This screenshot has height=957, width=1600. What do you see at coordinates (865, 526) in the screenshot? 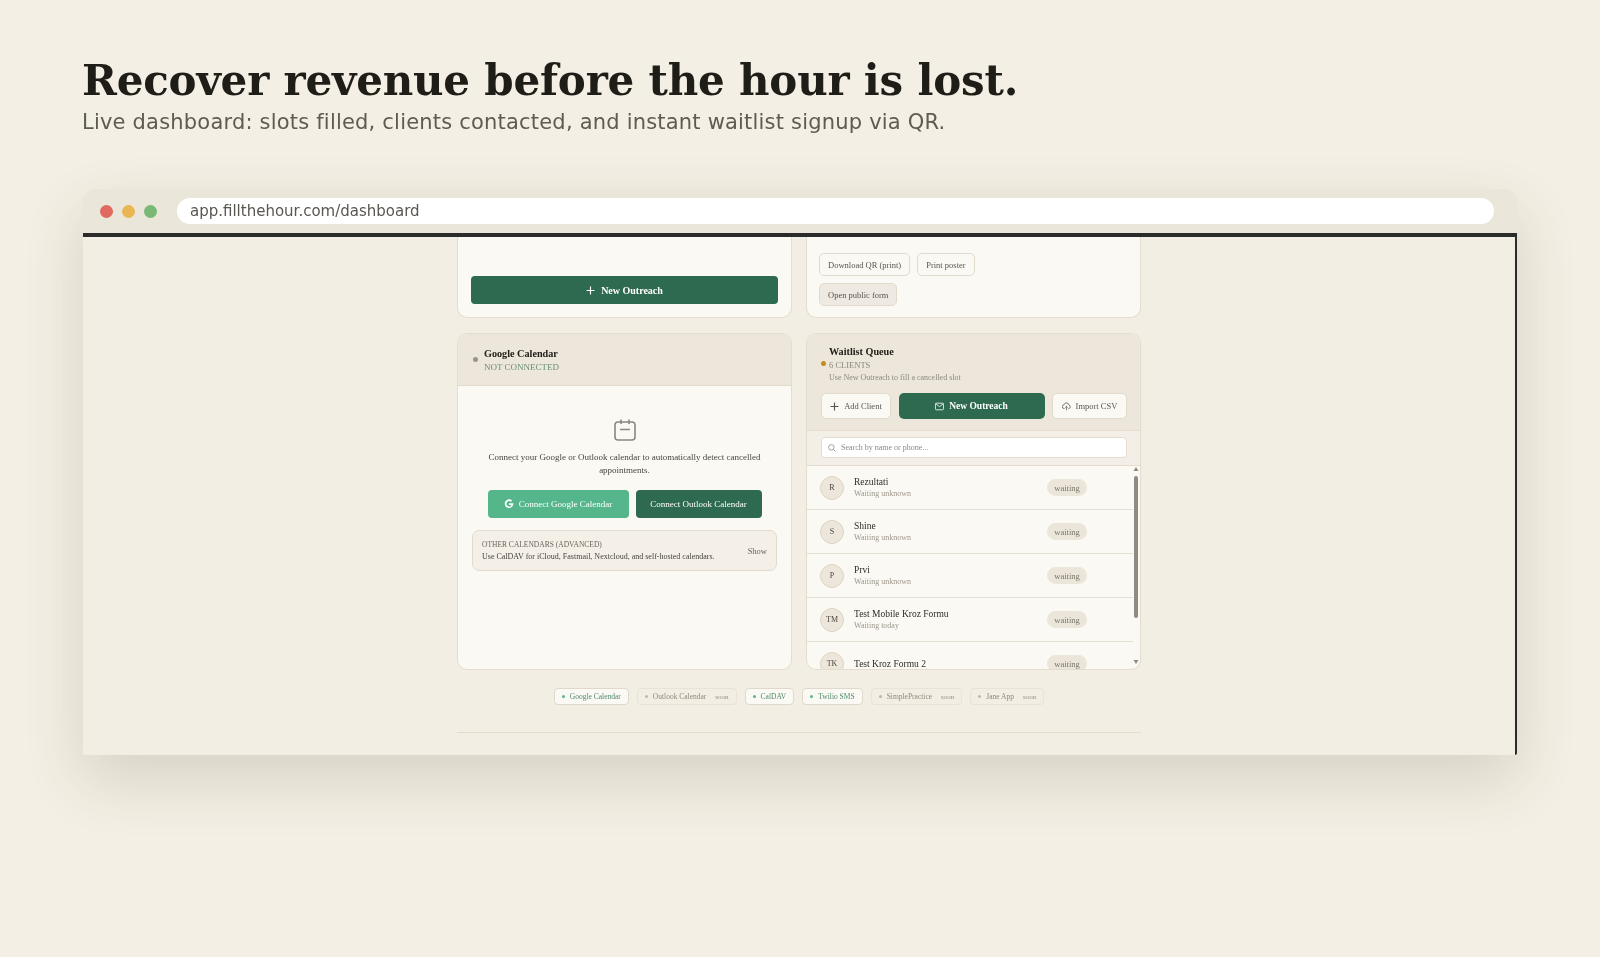
I see `client-name: Shine` at bounding box center [865, 526].